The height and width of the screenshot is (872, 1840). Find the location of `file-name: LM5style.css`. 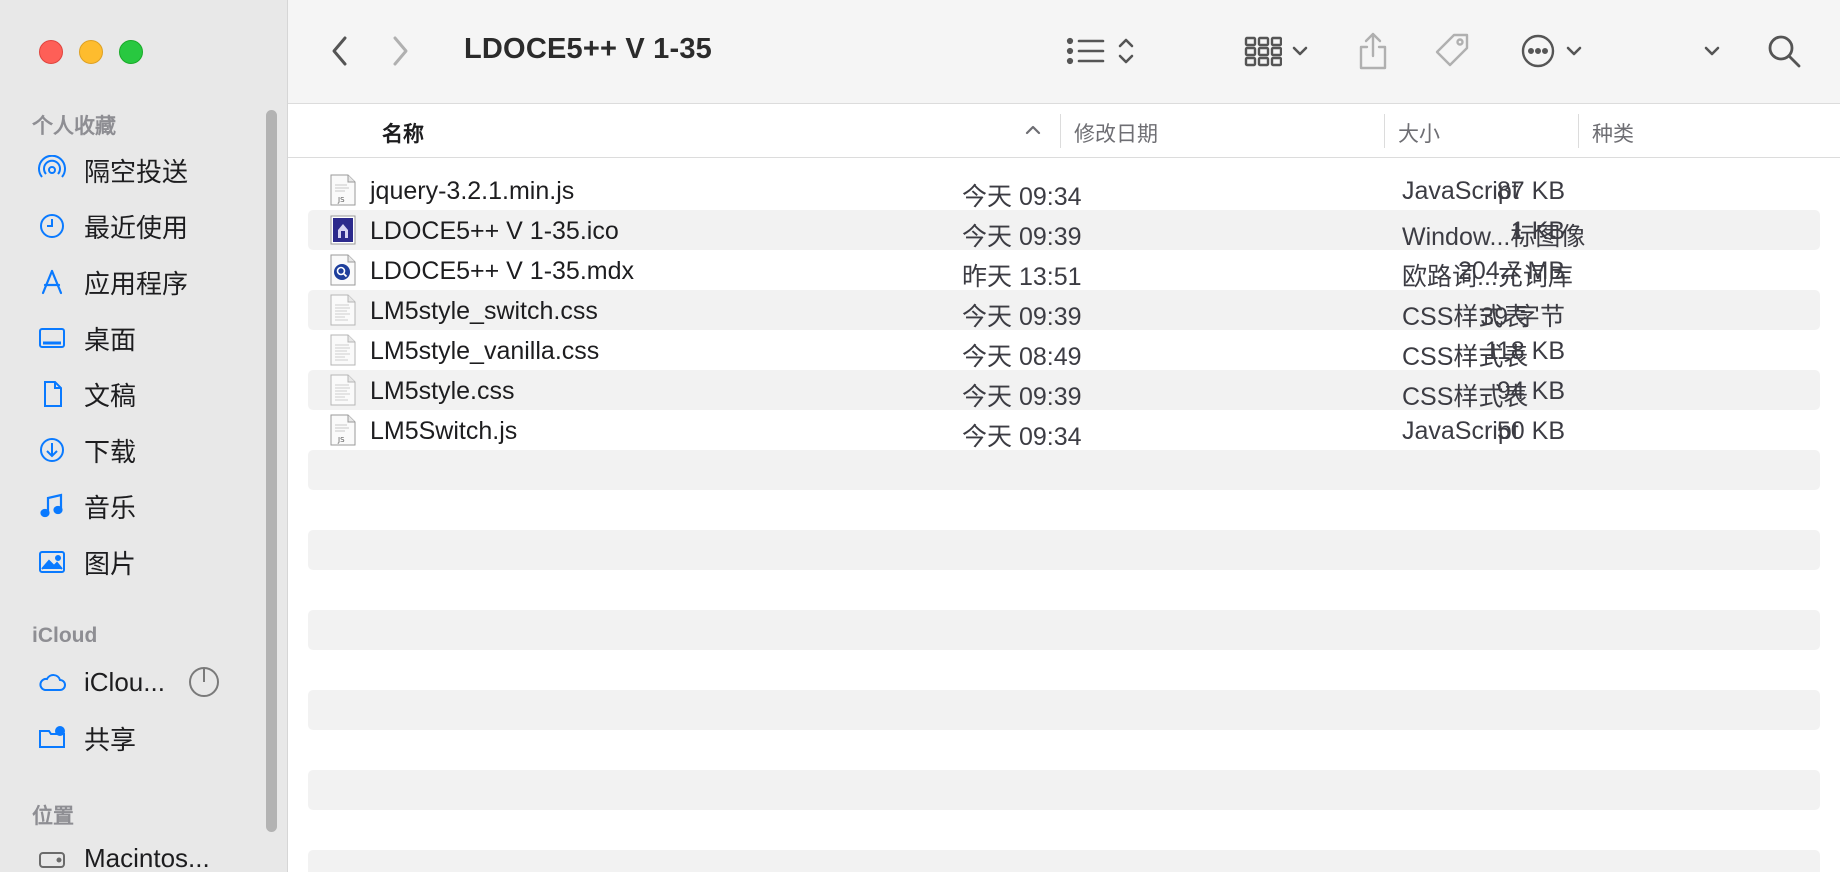

file-name: LM5style.css is located at coordinates (442, 391).